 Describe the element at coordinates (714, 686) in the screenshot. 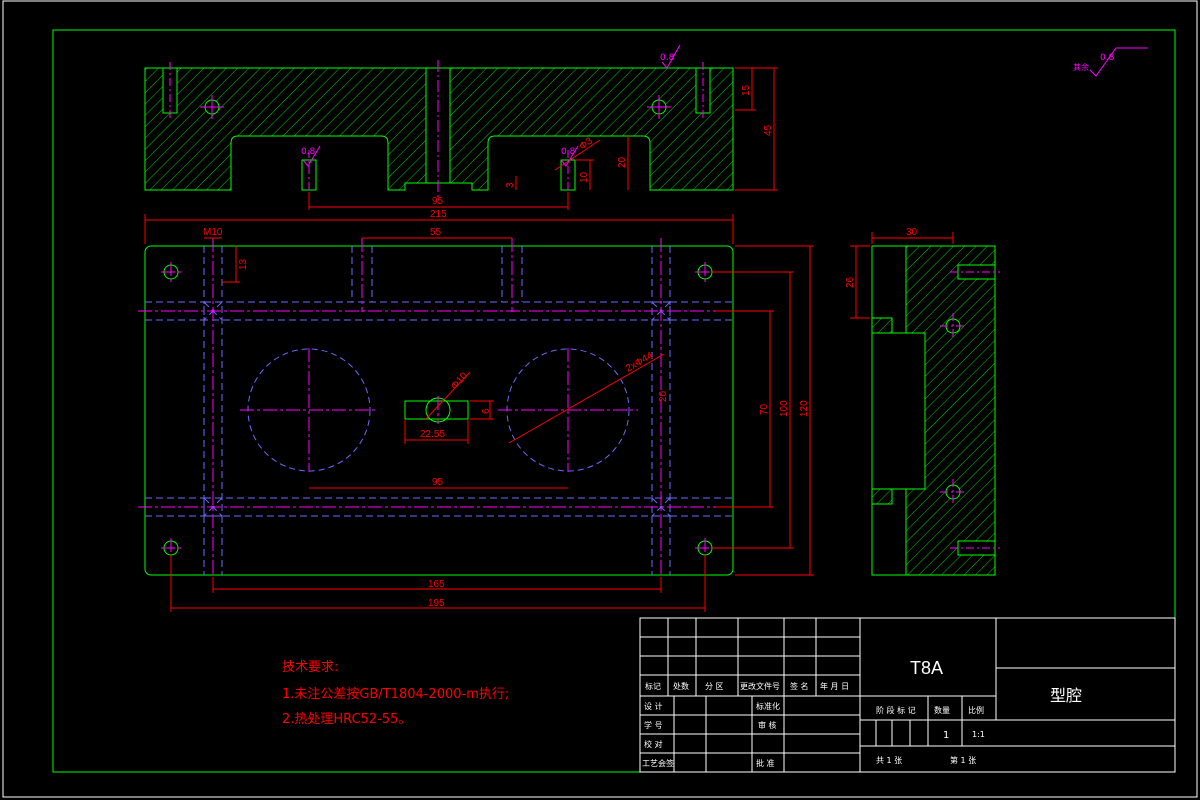

I see `tb-col-zone: 分 区` at that location.